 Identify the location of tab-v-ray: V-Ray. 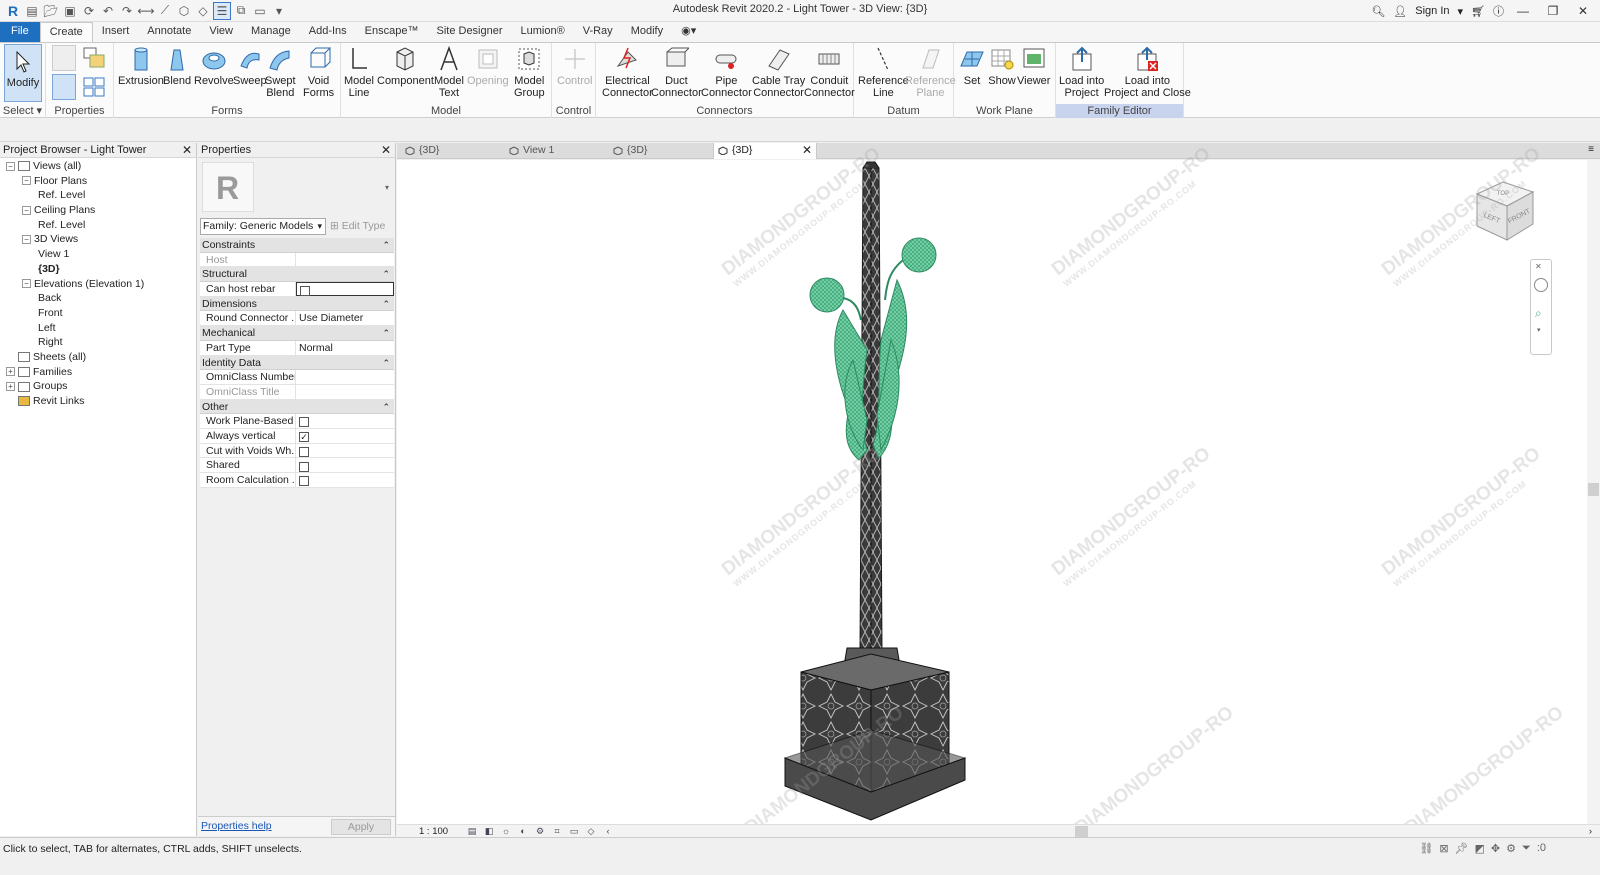
(598, 32).